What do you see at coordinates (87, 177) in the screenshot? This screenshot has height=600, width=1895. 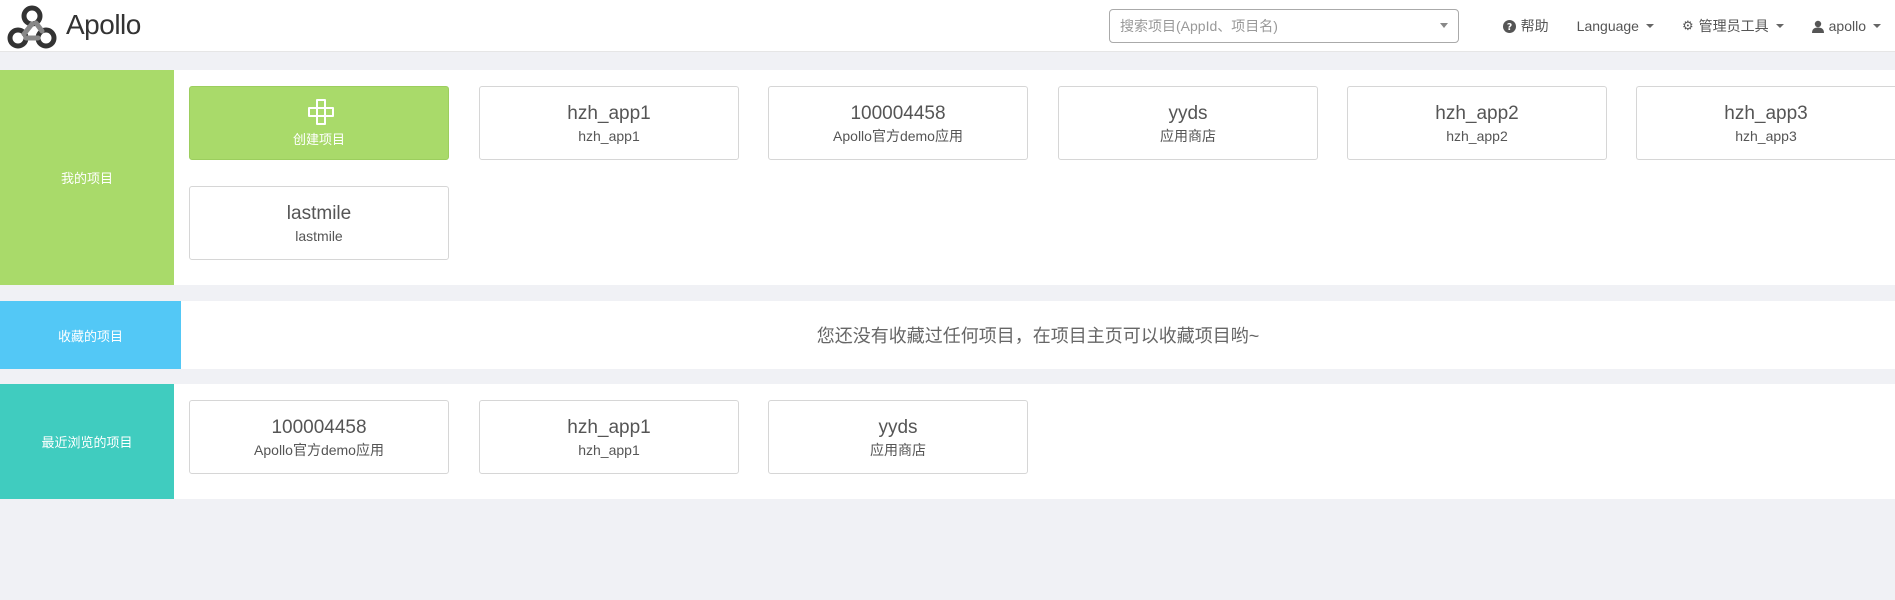 I see `my-projects-label: 我的项目` at bounding box center [87, 177].